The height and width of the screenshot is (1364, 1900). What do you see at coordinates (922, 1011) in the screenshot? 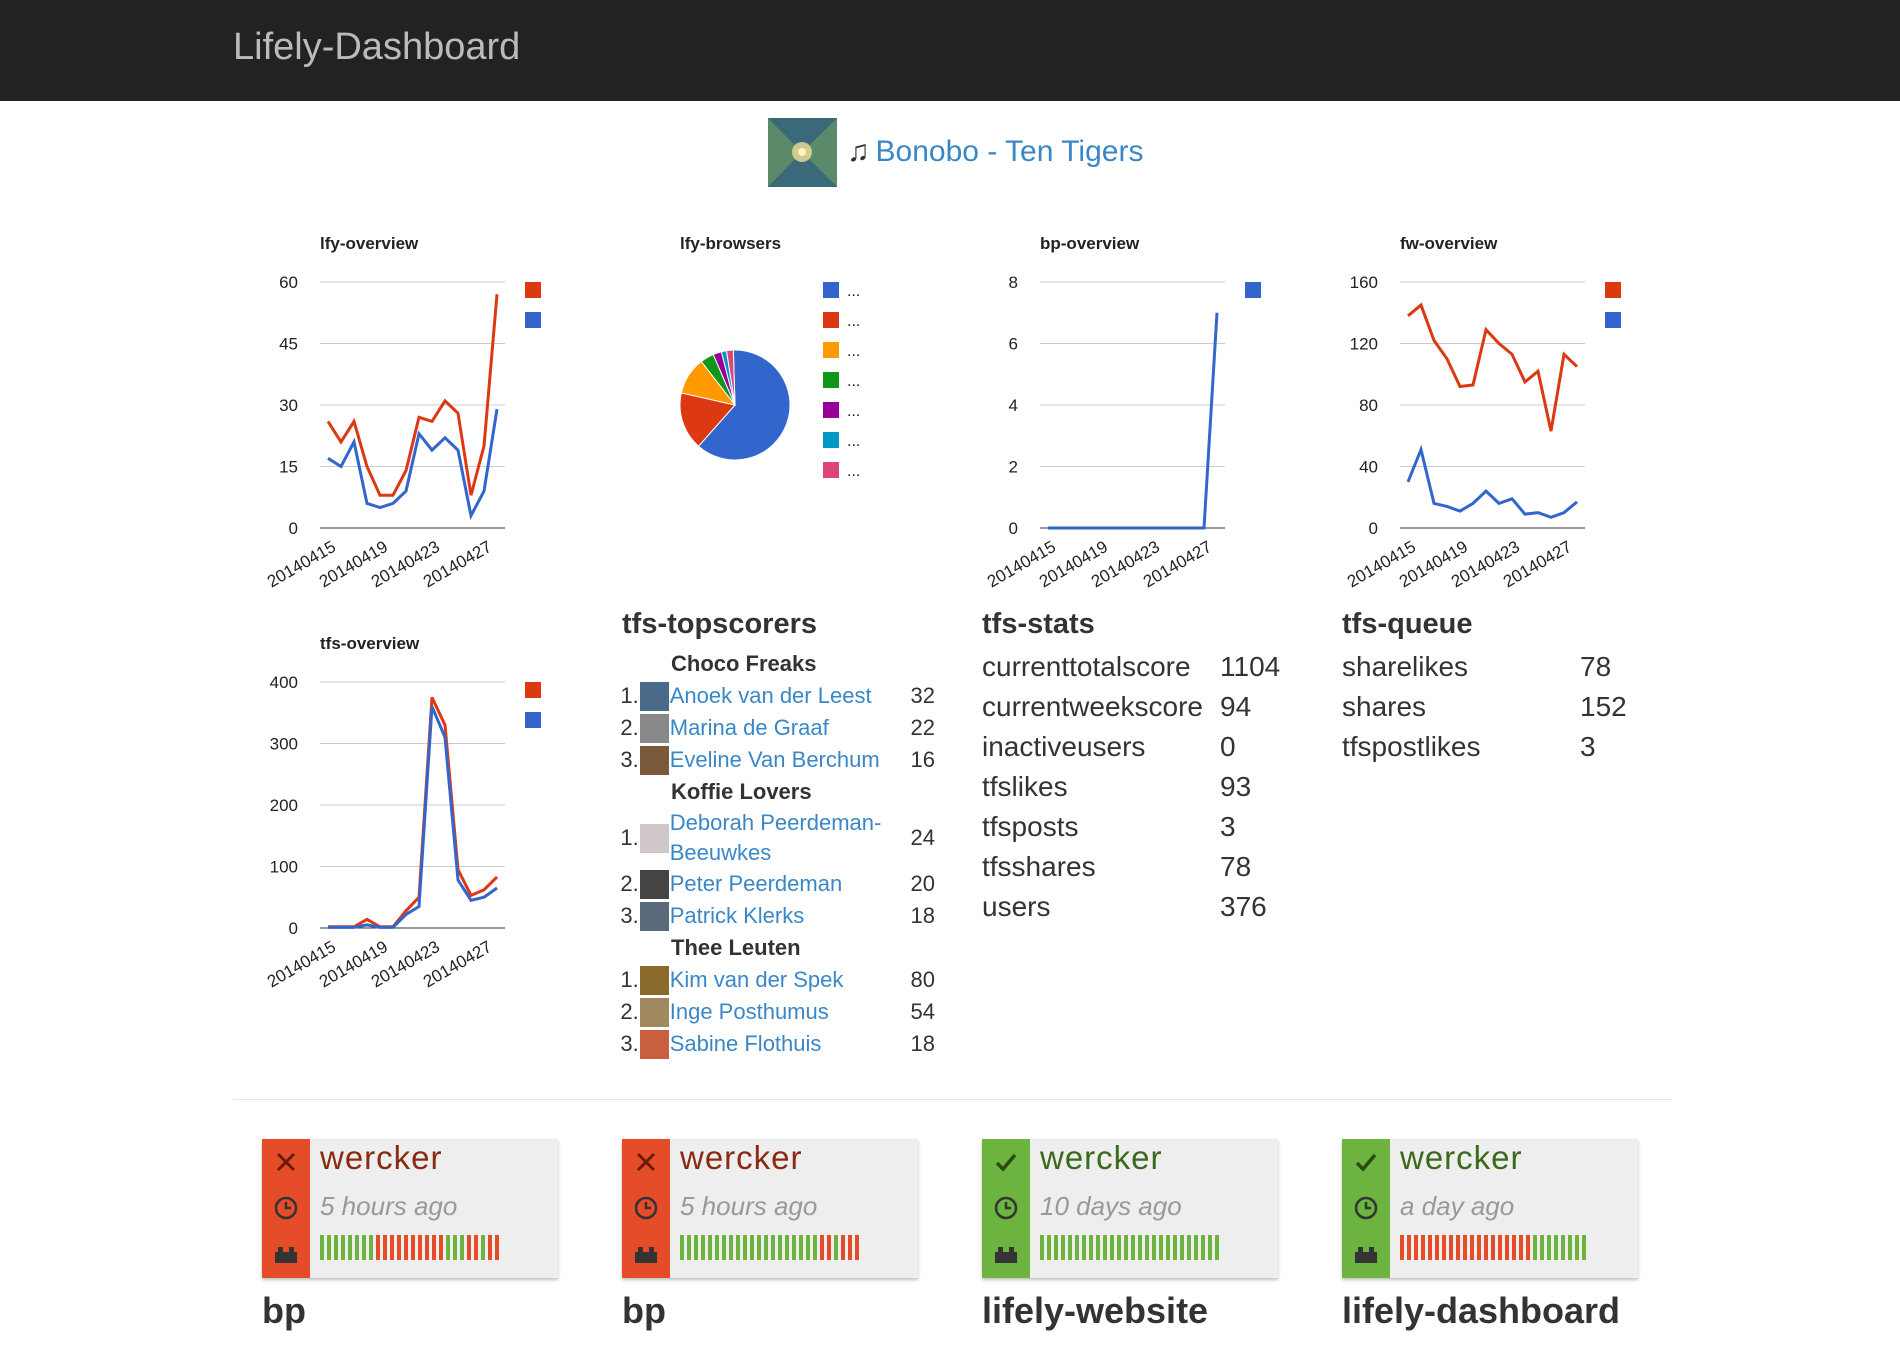
I see `player-score: 54` at bounding box center [922, 1011].